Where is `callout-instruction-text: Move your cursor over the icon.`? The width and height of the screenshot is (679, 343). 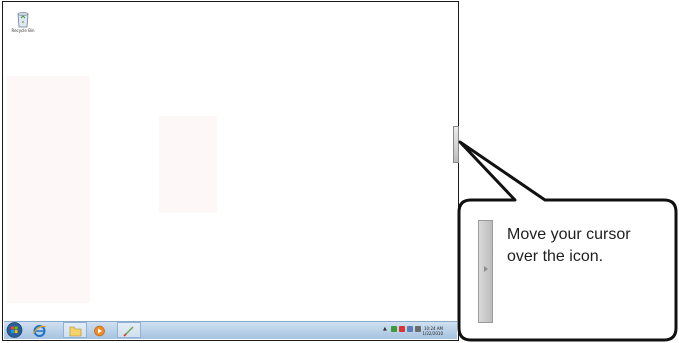 callout-instruction-text: Move your cursor over the icon. is located at coordinates (569, 245).